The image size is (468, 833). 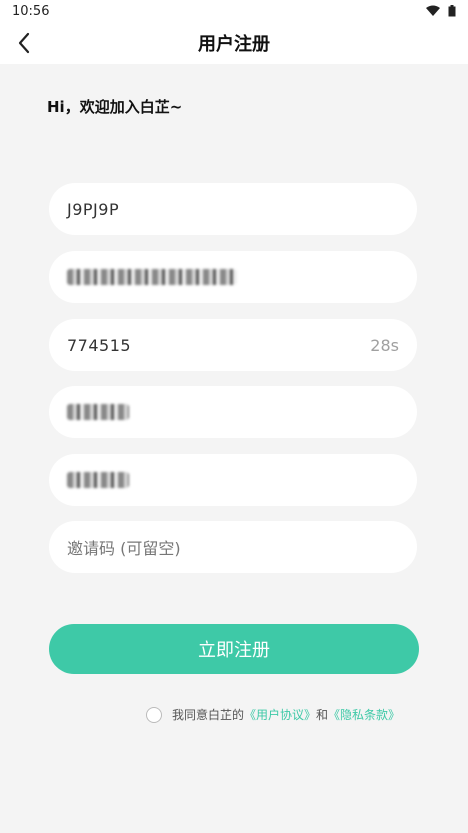 What do you see at coordinates (233, 209) in the screenshot?
I see `username-field: J9PJ9P` at bounding box center [233, 209].